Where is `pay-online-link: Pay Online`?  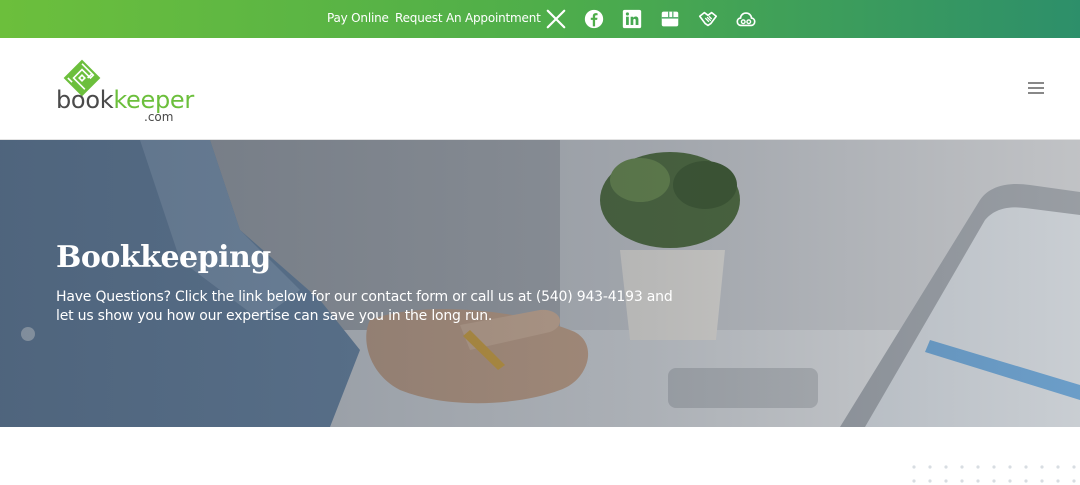 pay-online-link: Pay Online is located at coordinates (358, 18).